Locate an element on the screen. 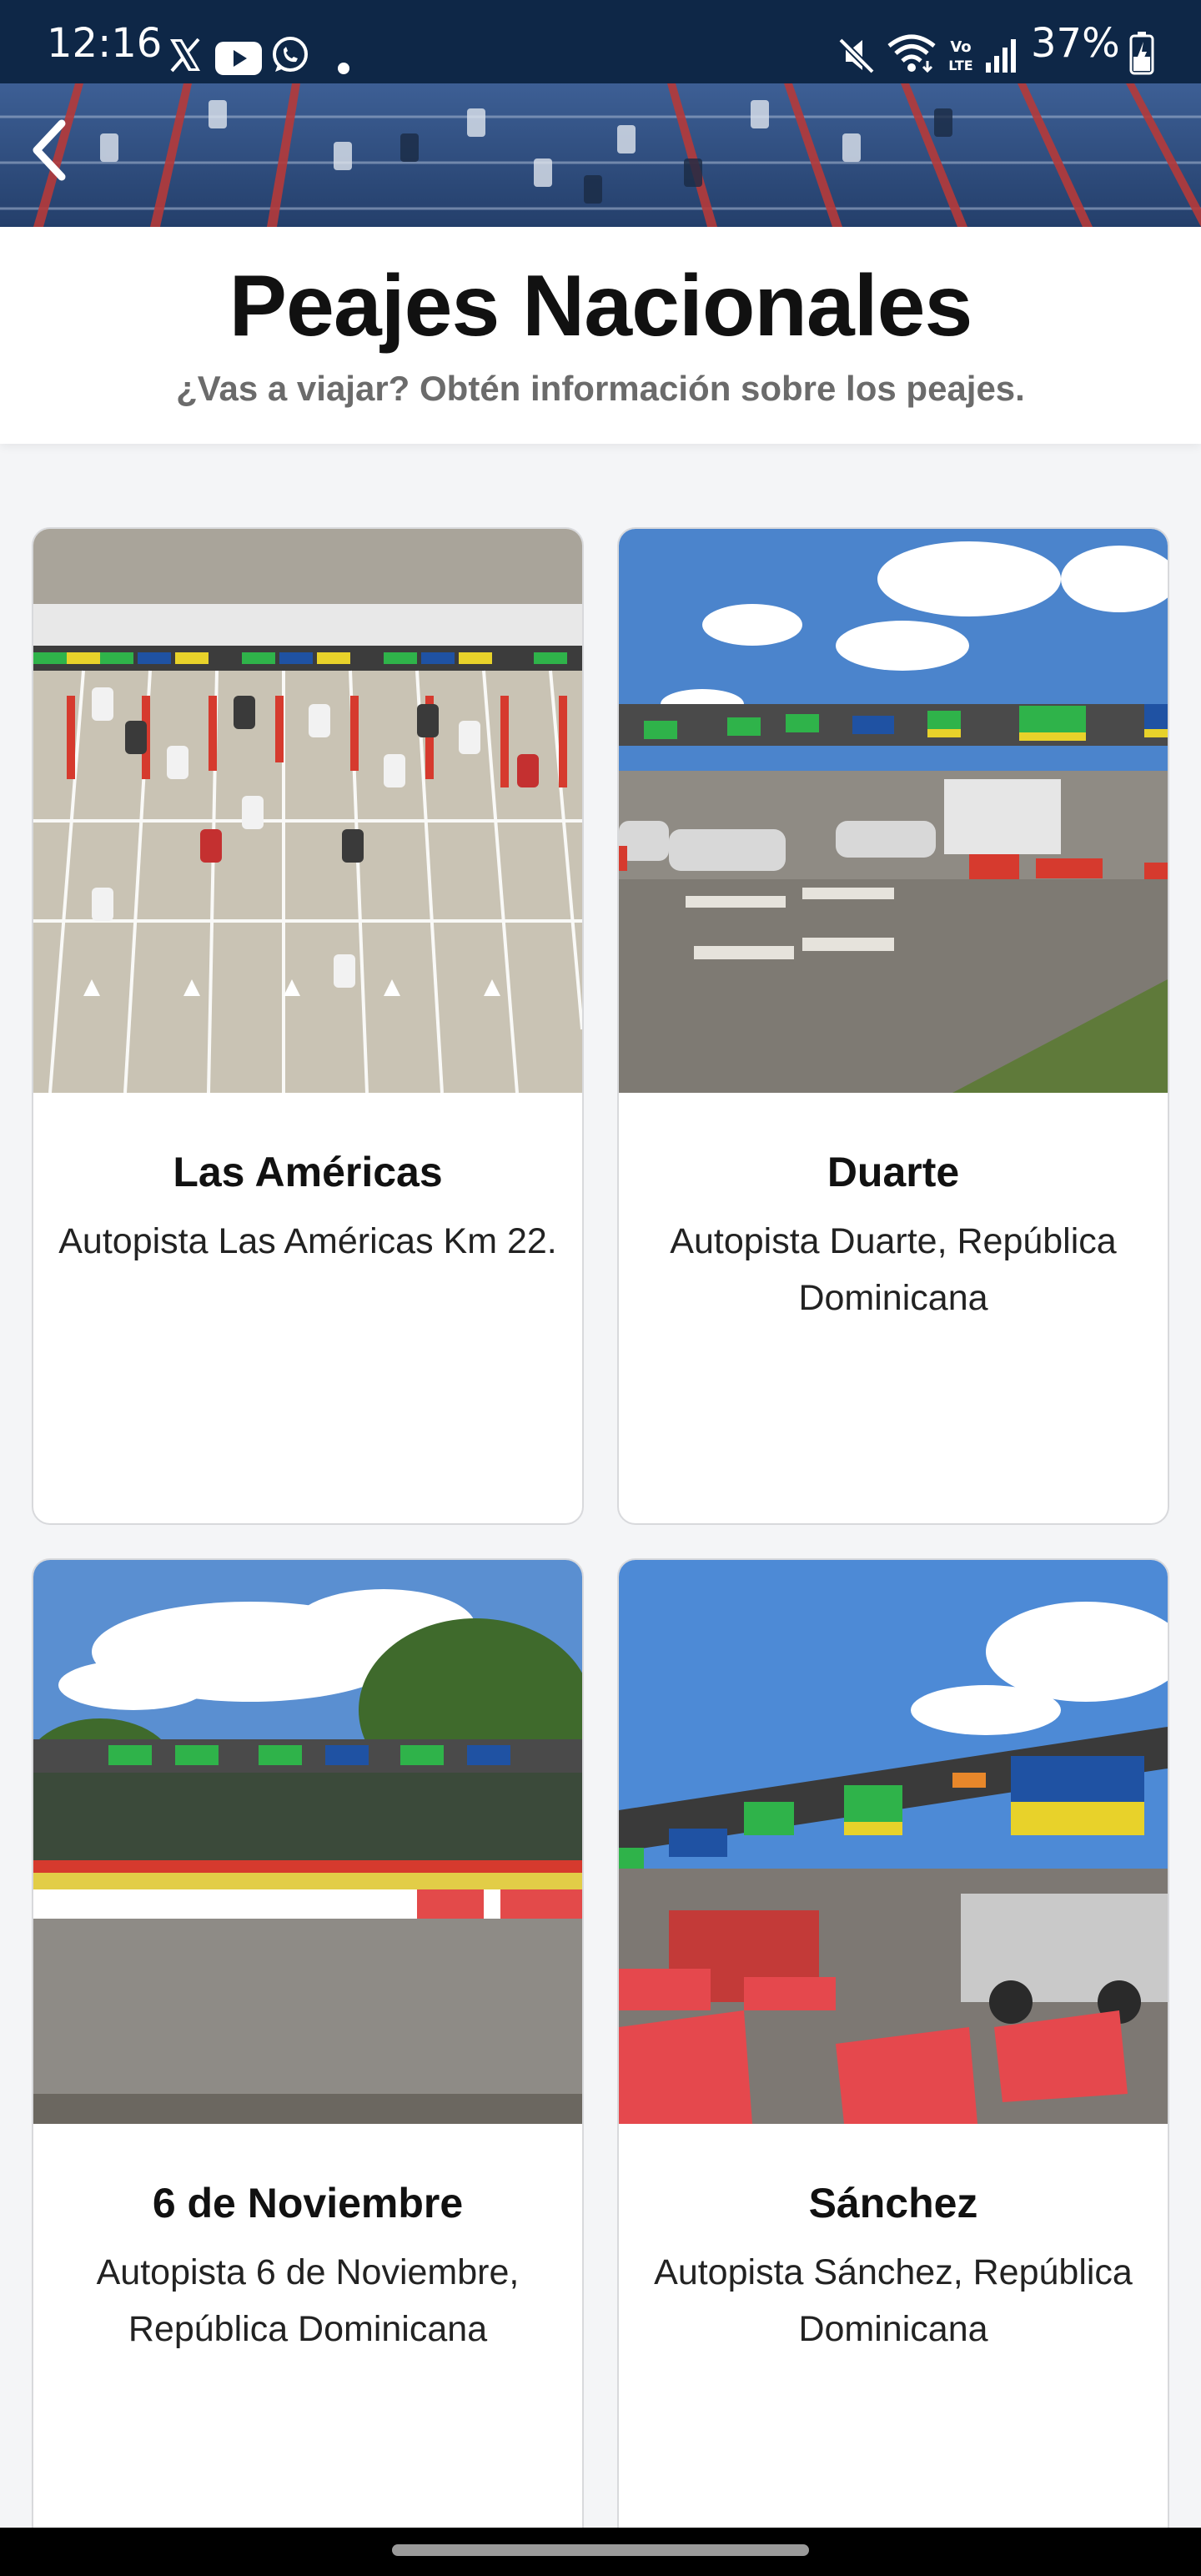 Image resolution: width=1201 pixels, height=2576 pixels. status-time: 12:16 is located at coordinates (105, 43).